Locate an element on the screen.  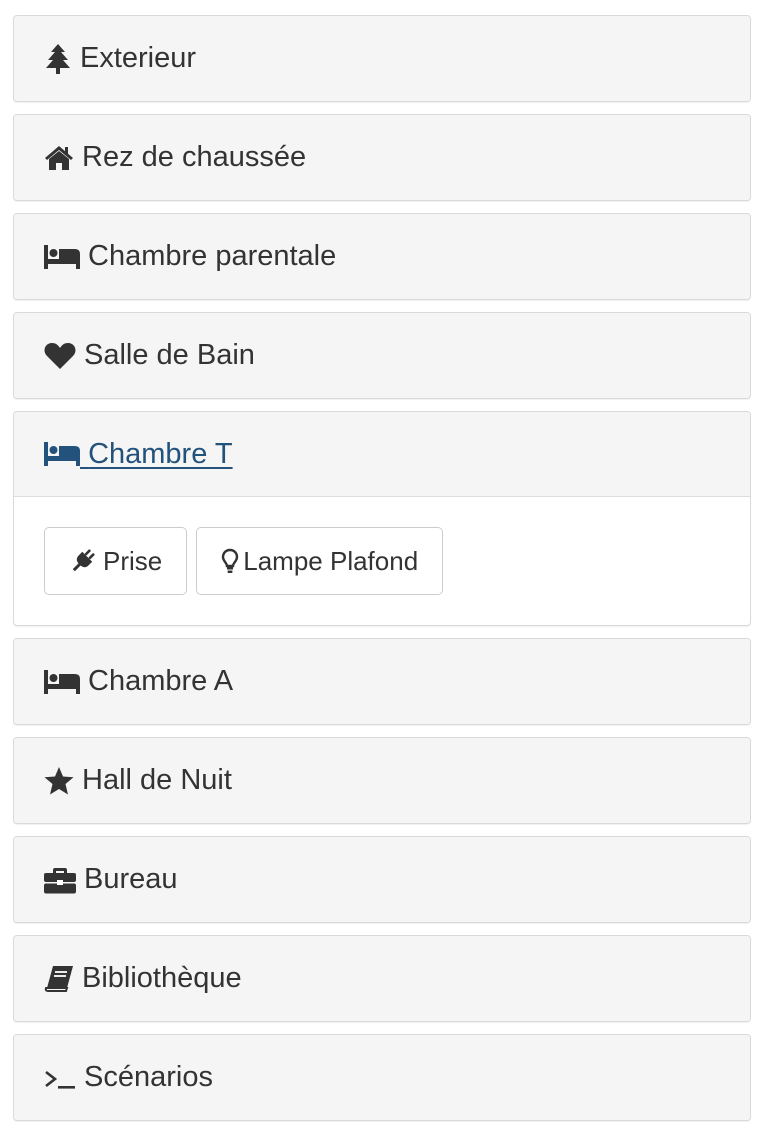
room-devices-chambre-t: Prise Lampe Plafond is located at coordinates (382, 561).